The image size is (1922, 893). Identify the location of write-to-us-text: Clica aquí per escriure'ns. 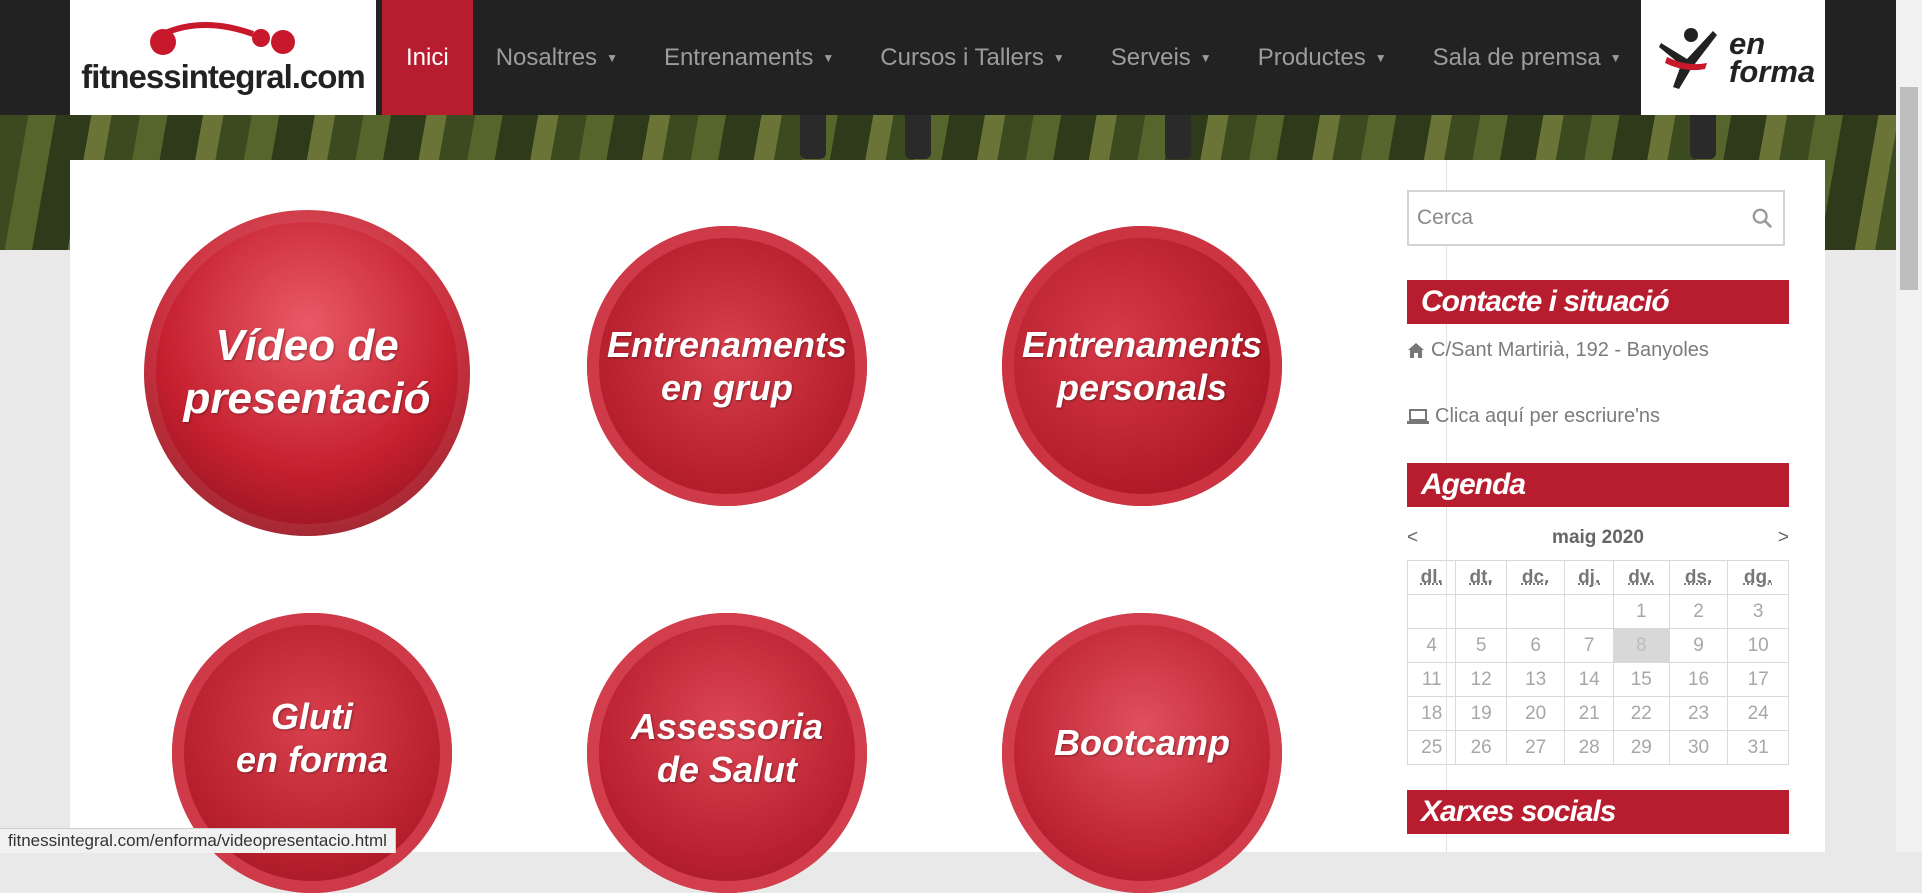
(1547, 416).